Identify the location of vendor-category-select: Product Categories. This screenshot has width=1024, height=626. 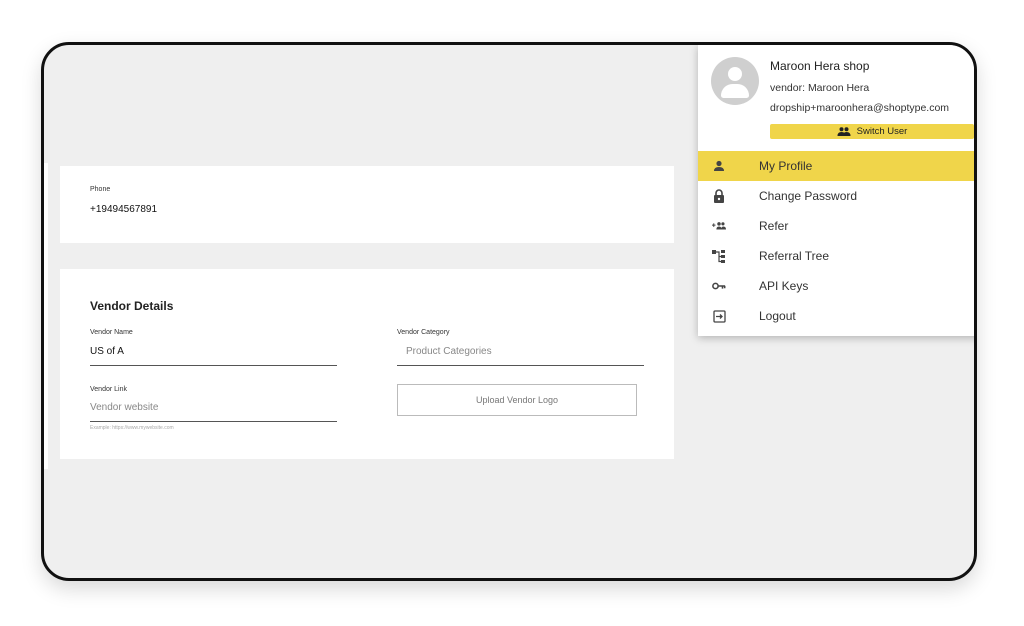
(449, 351).